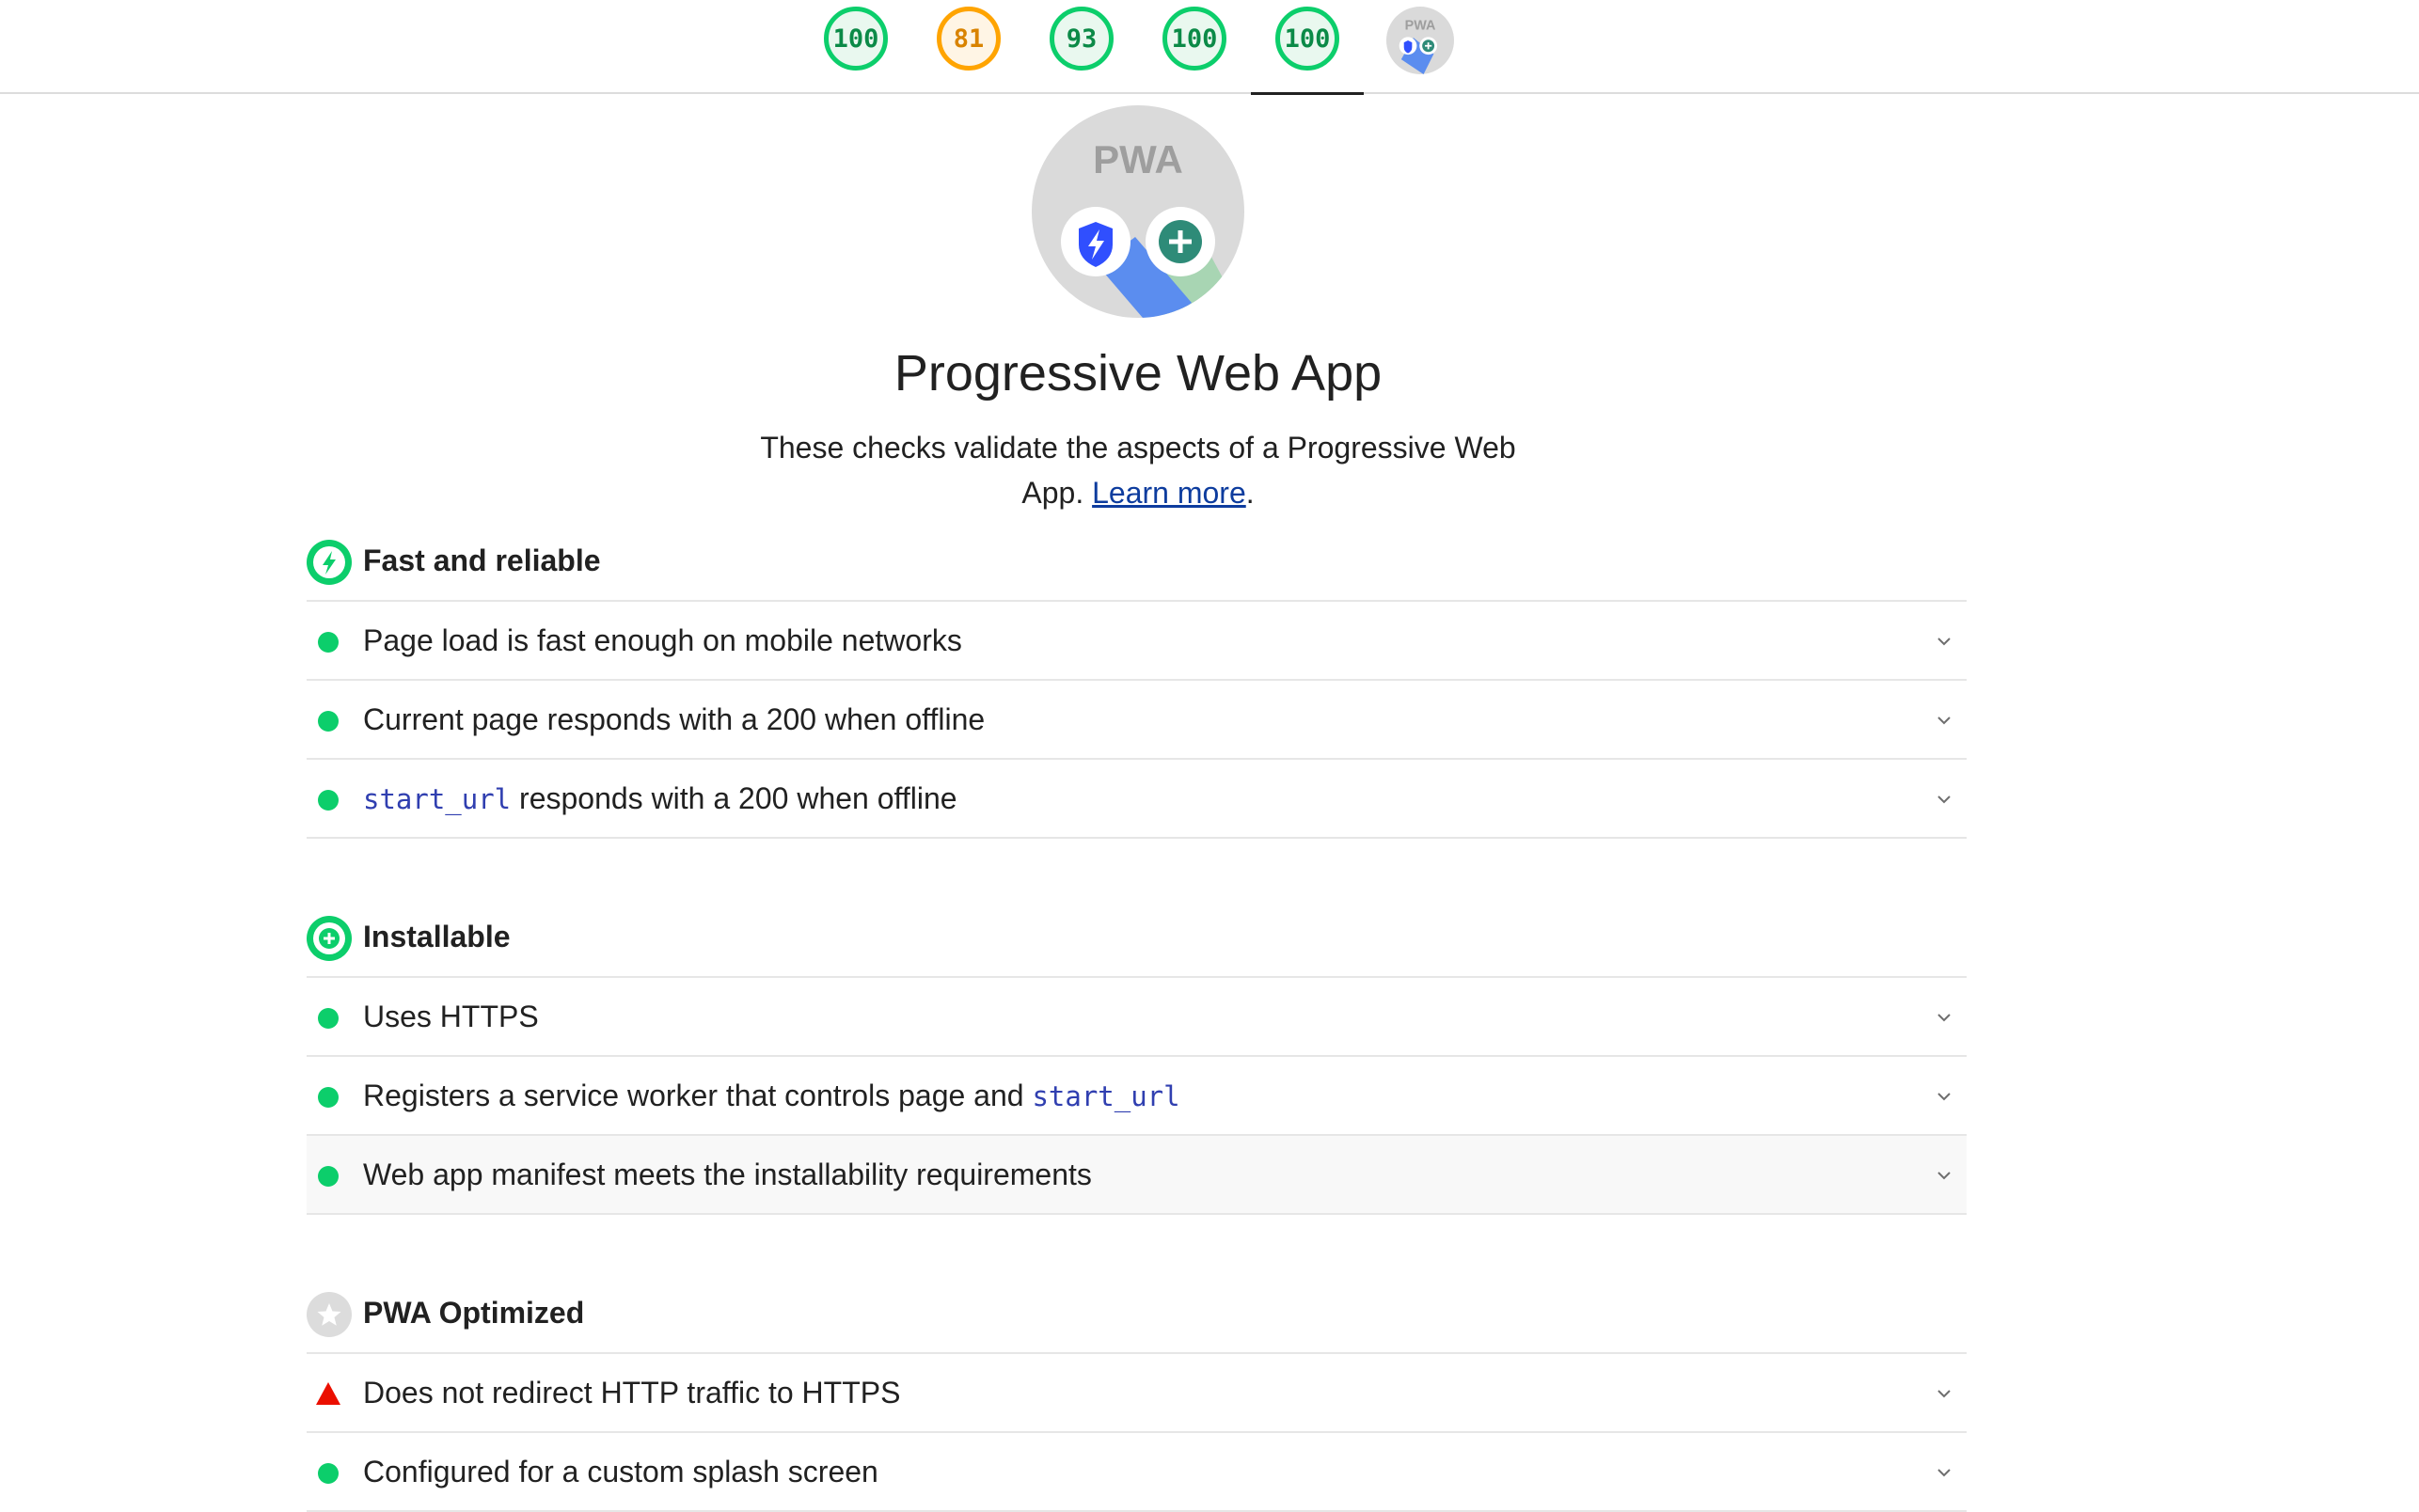 The width and height of the screenshot is (2419, 1512). What do you see at coordinates (1169, 493) in the screenshot?
I see `learn-more-link: Learn more` at bounding box center [1169, 493].